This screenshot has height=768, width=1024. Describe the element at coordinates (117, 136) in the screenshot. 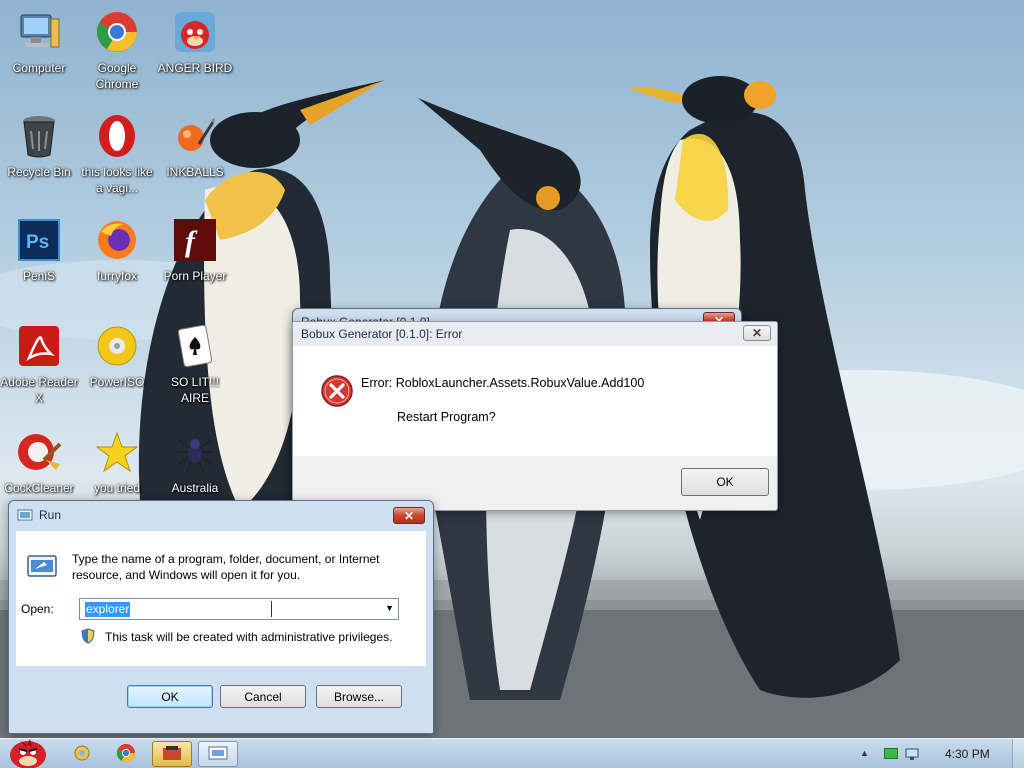

I see `opera-icon` at that location.